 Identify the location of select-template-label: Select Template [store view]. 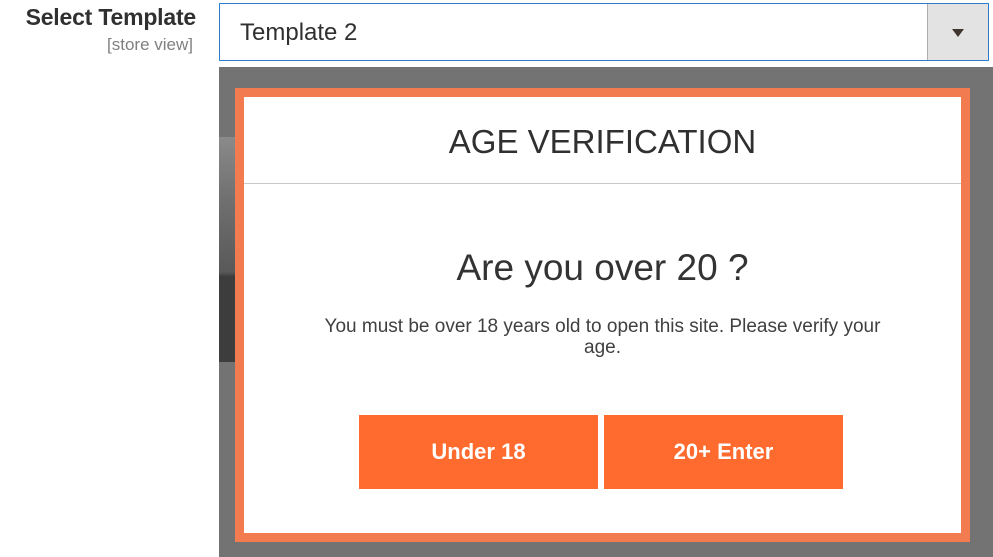
(98, 29).